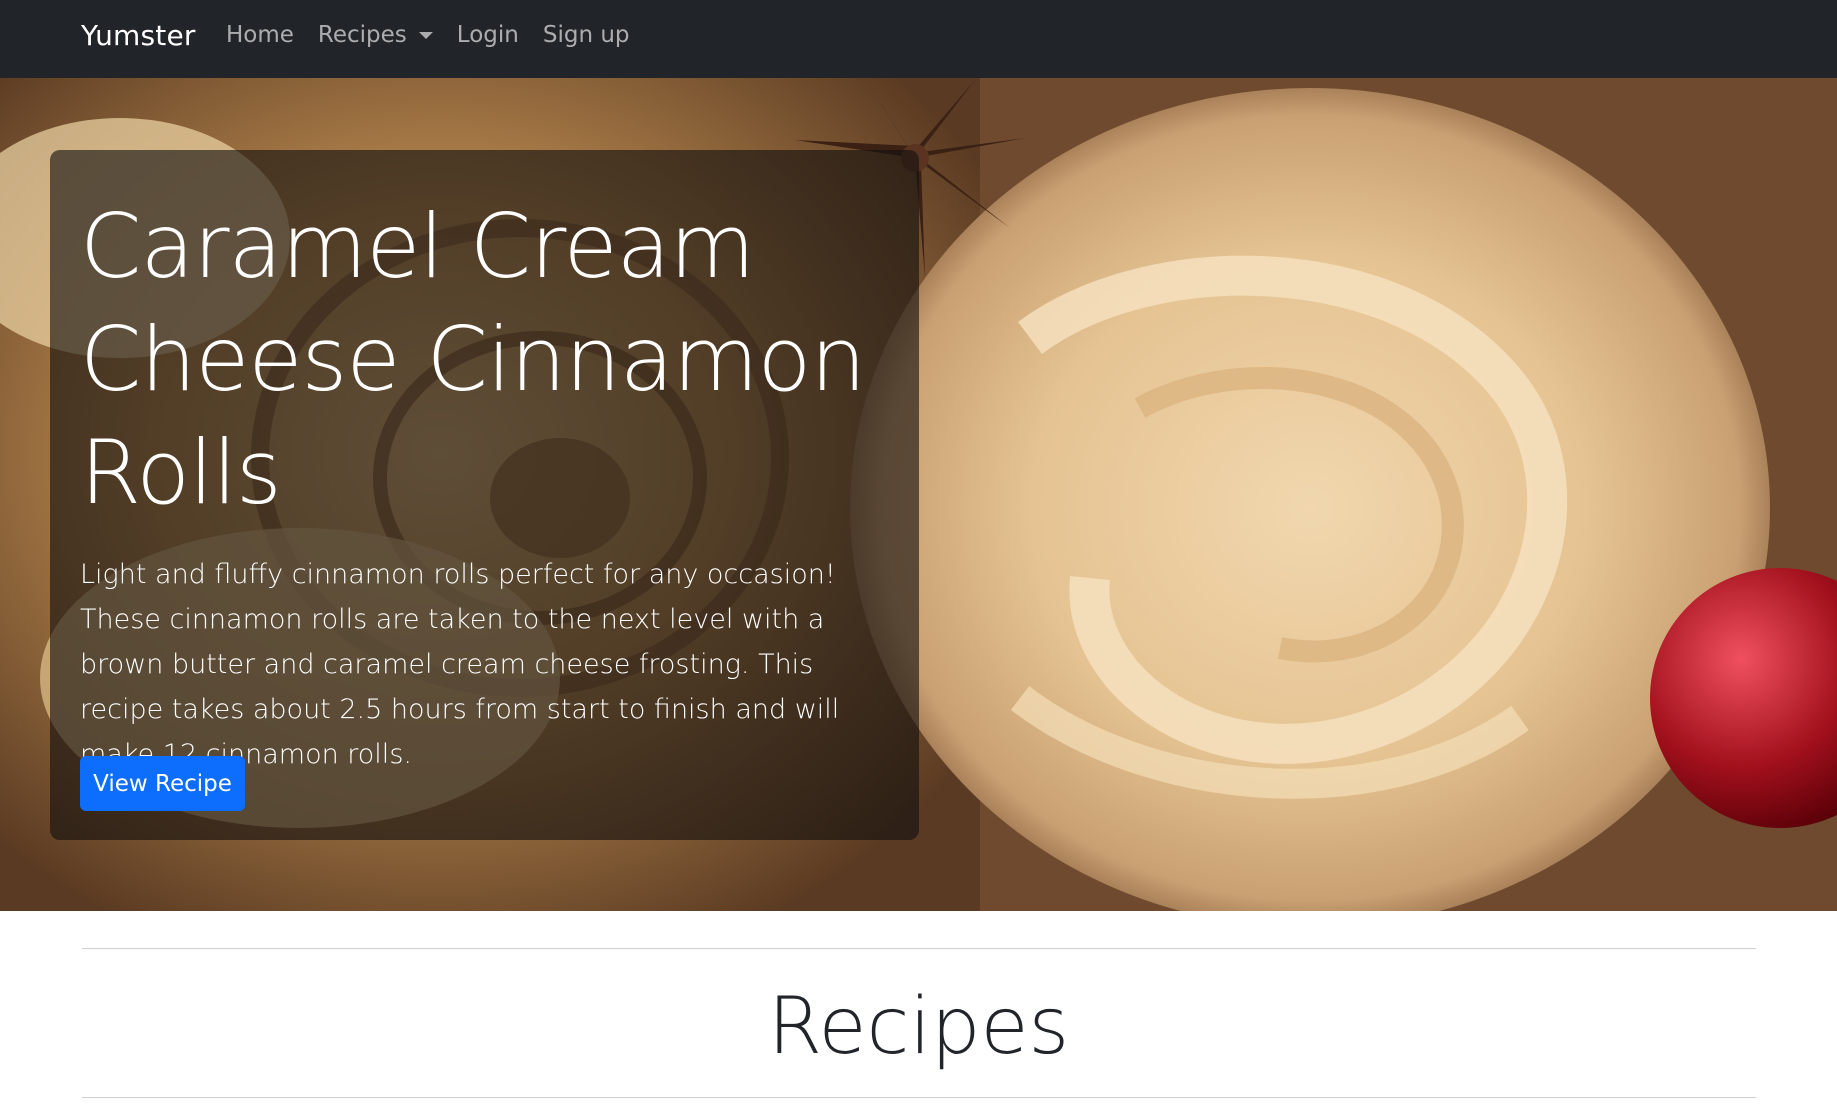  I want to click on nav-links: Home Recipes Login Sign up, so click(440, 35).